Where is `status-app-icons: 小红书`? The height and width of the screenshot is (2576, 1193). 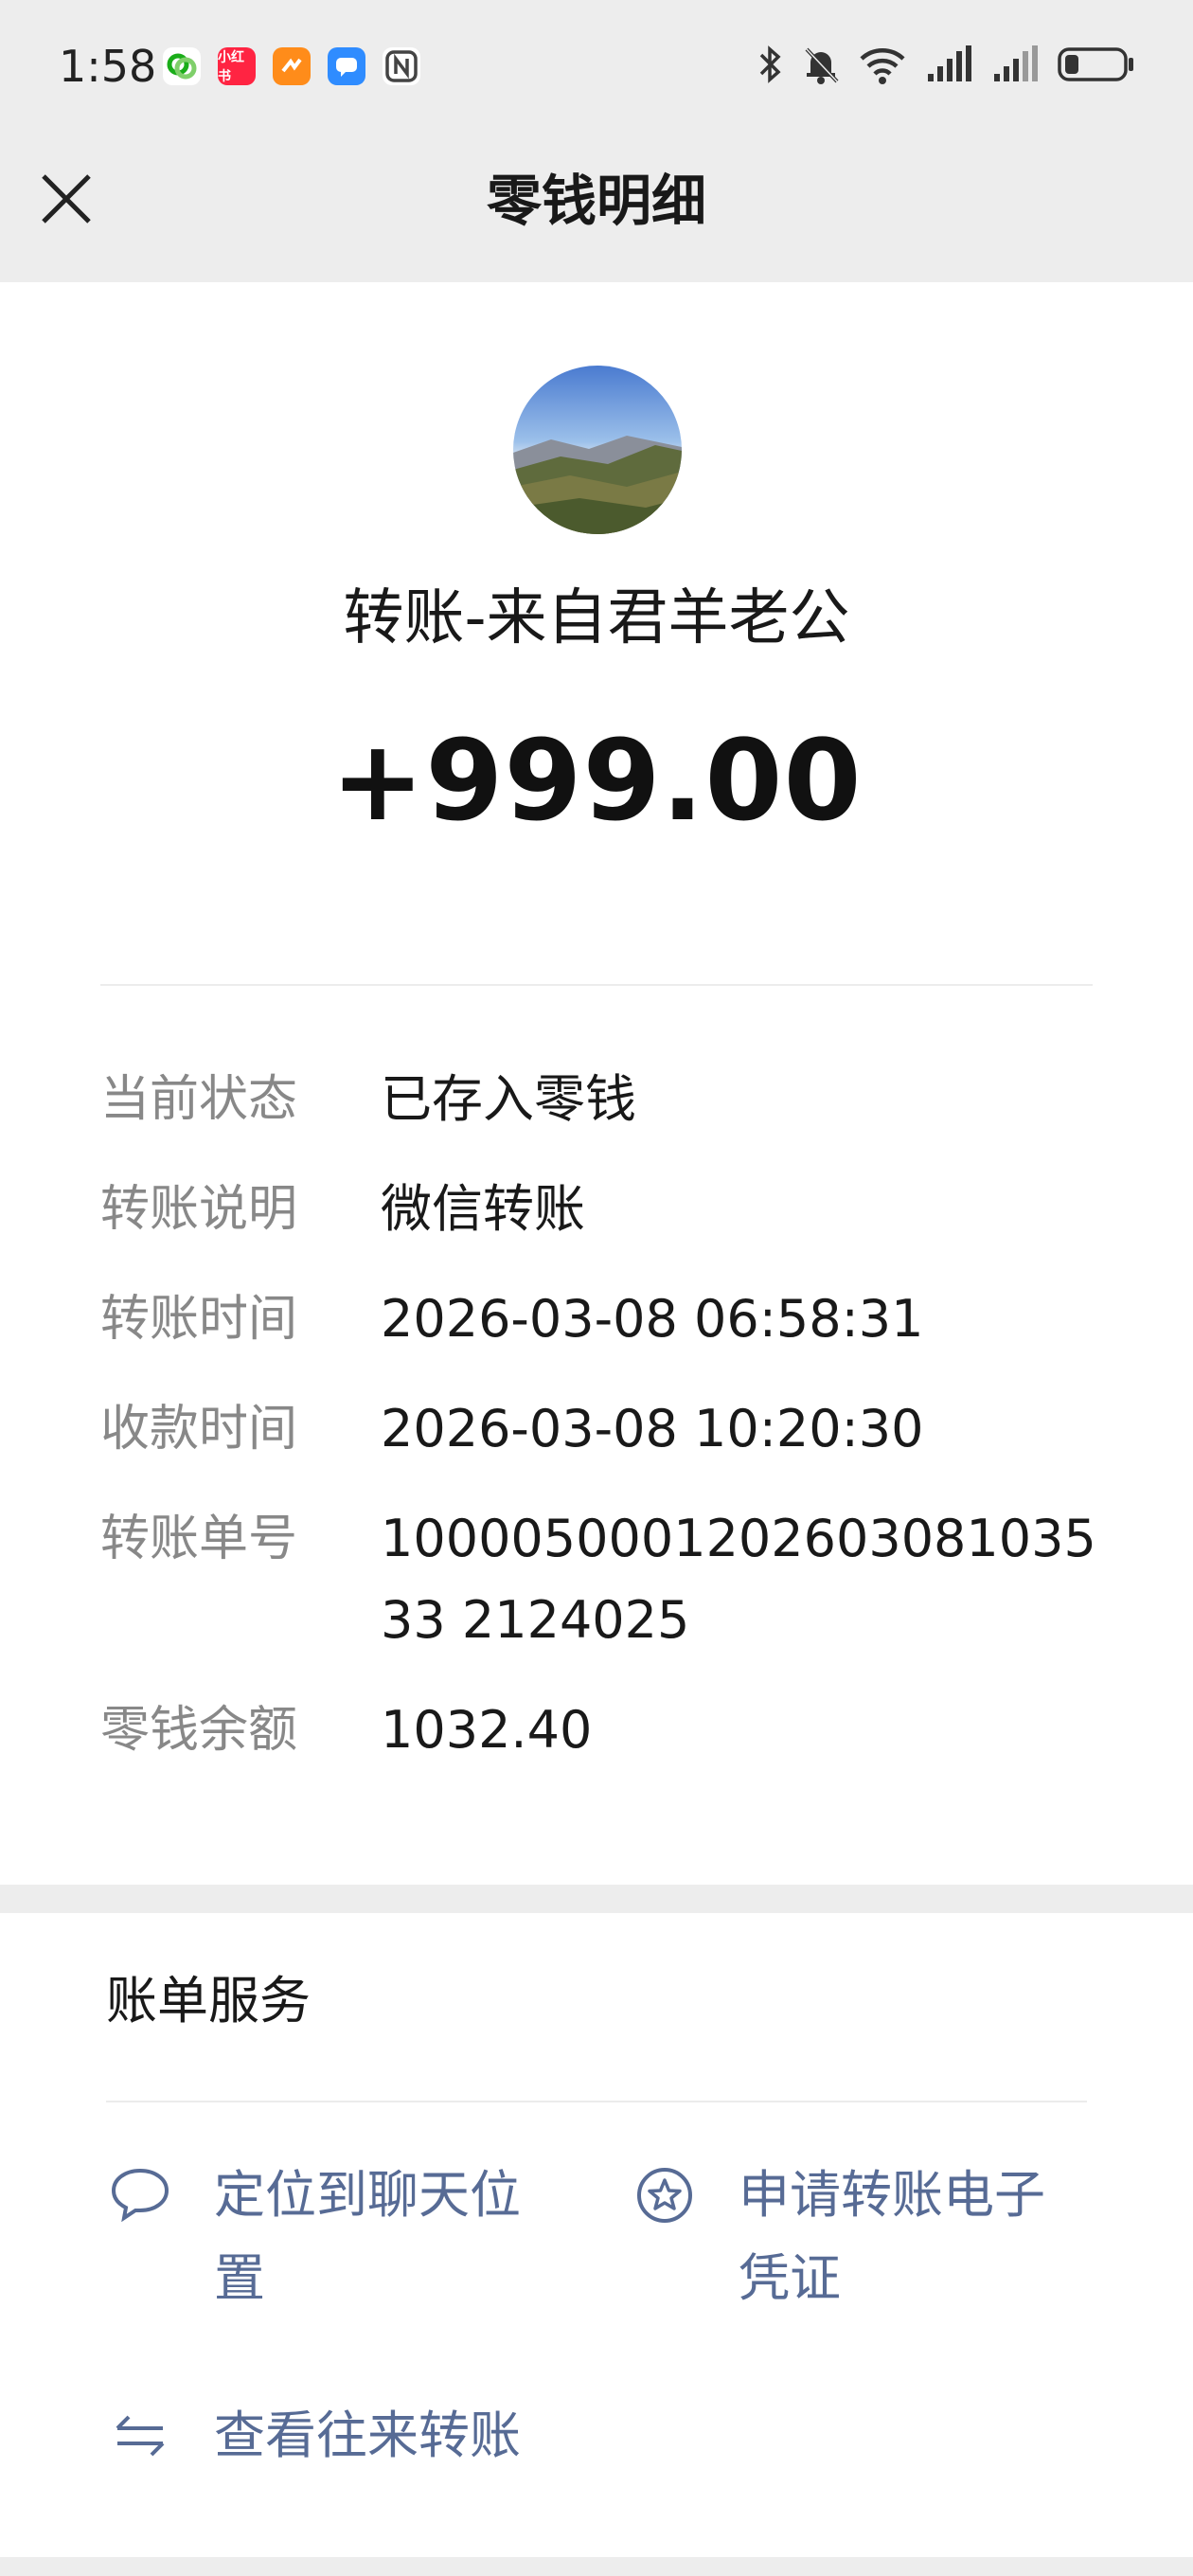 status-app-icons: 小红书 is located at coordinates (291, 66).